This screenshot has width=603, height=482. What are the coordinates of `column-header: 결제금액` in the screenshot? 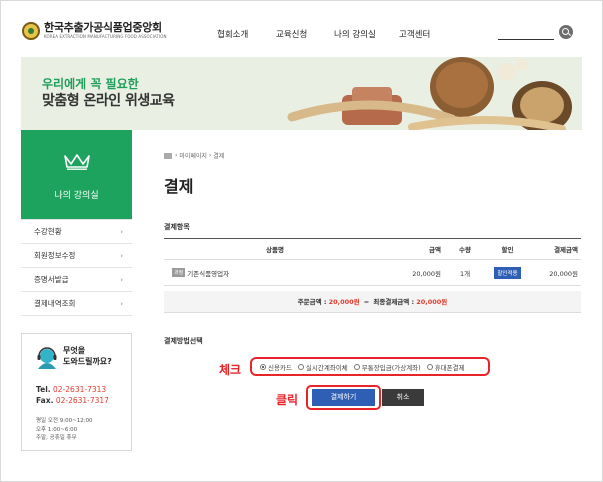 It's located at (566, 250).